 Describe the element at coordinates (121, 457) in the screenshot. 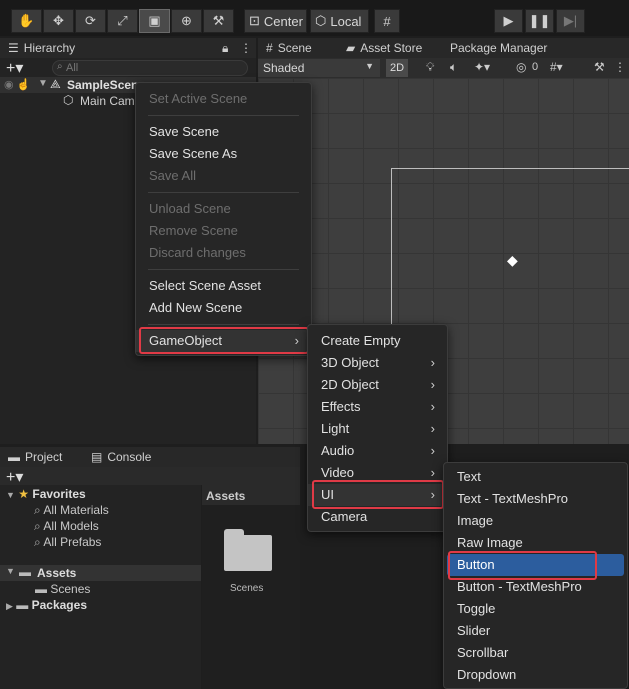

I see `tab-console: ▤ Console` at that location.